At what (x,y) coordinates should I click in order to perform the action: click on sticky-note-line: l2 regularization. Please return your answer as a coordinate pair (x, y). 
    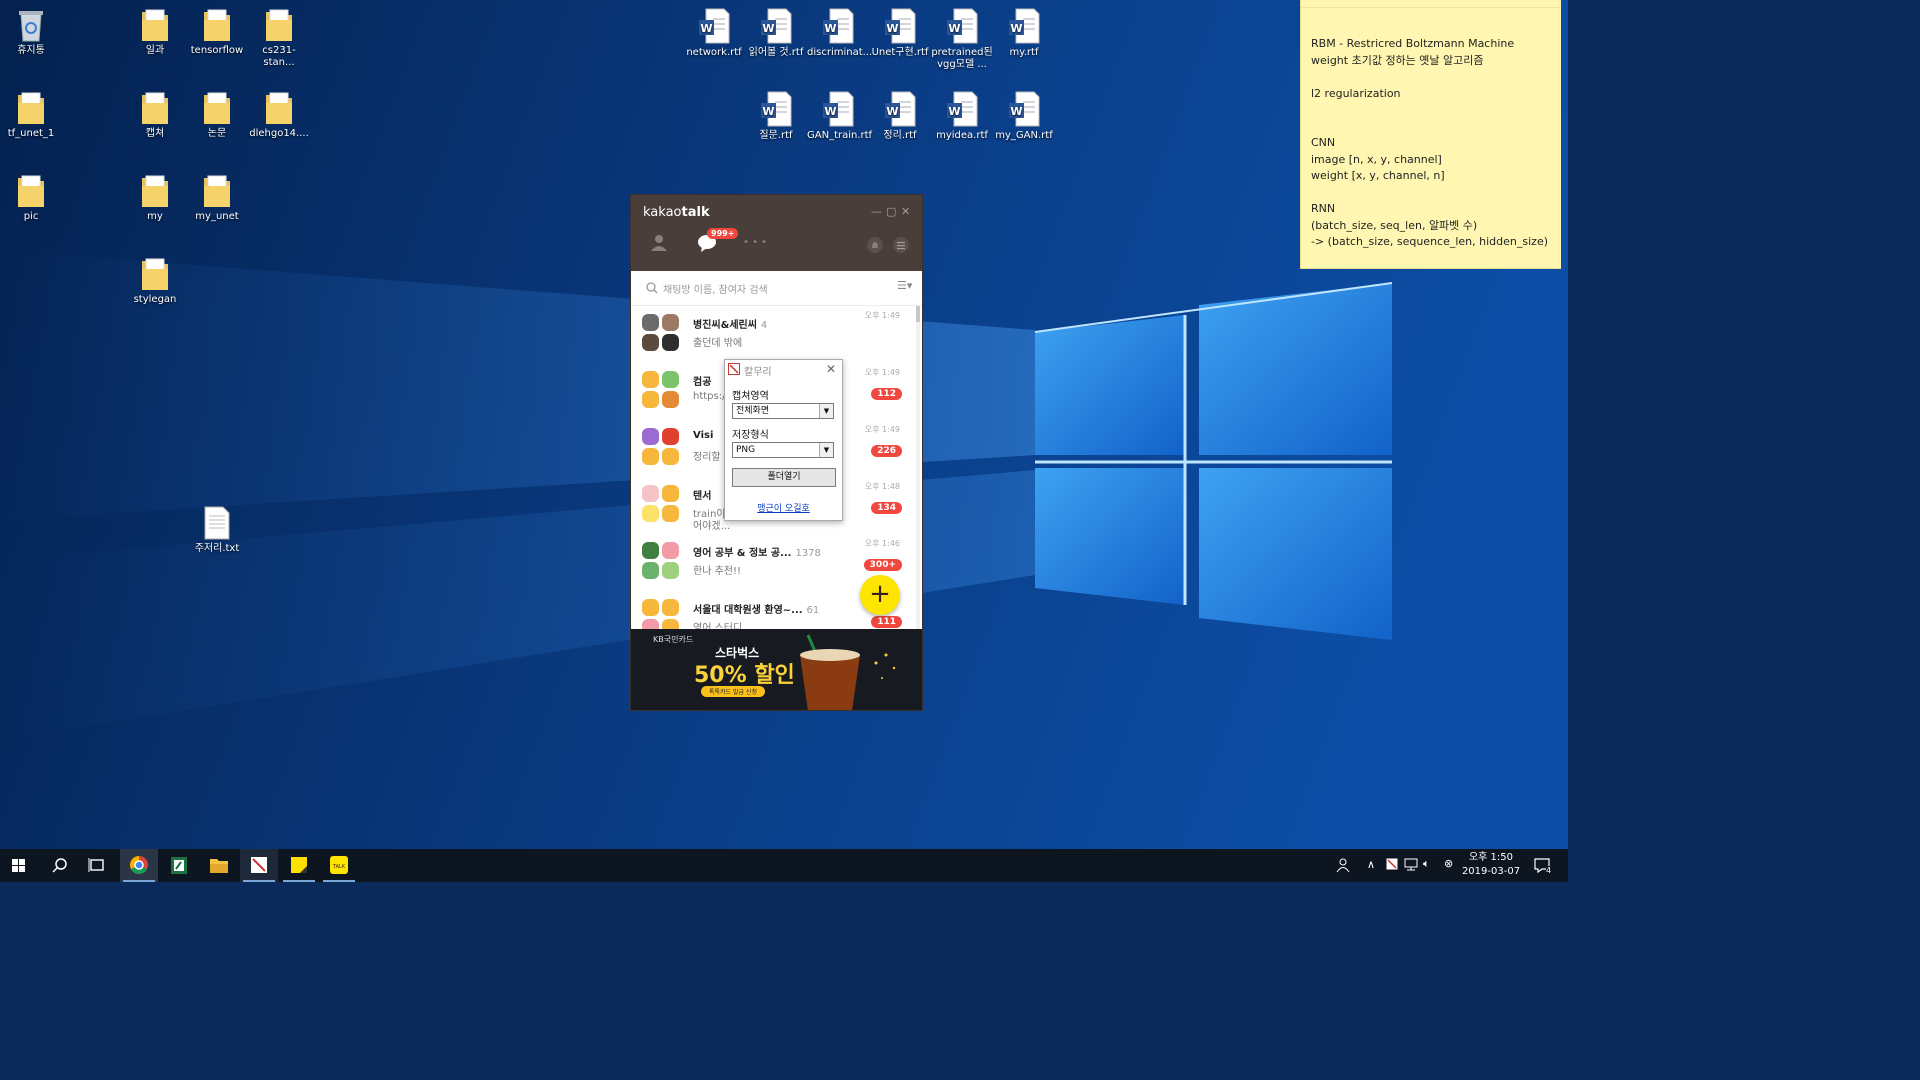
    Looking at the image, I should click on (1356, 93).